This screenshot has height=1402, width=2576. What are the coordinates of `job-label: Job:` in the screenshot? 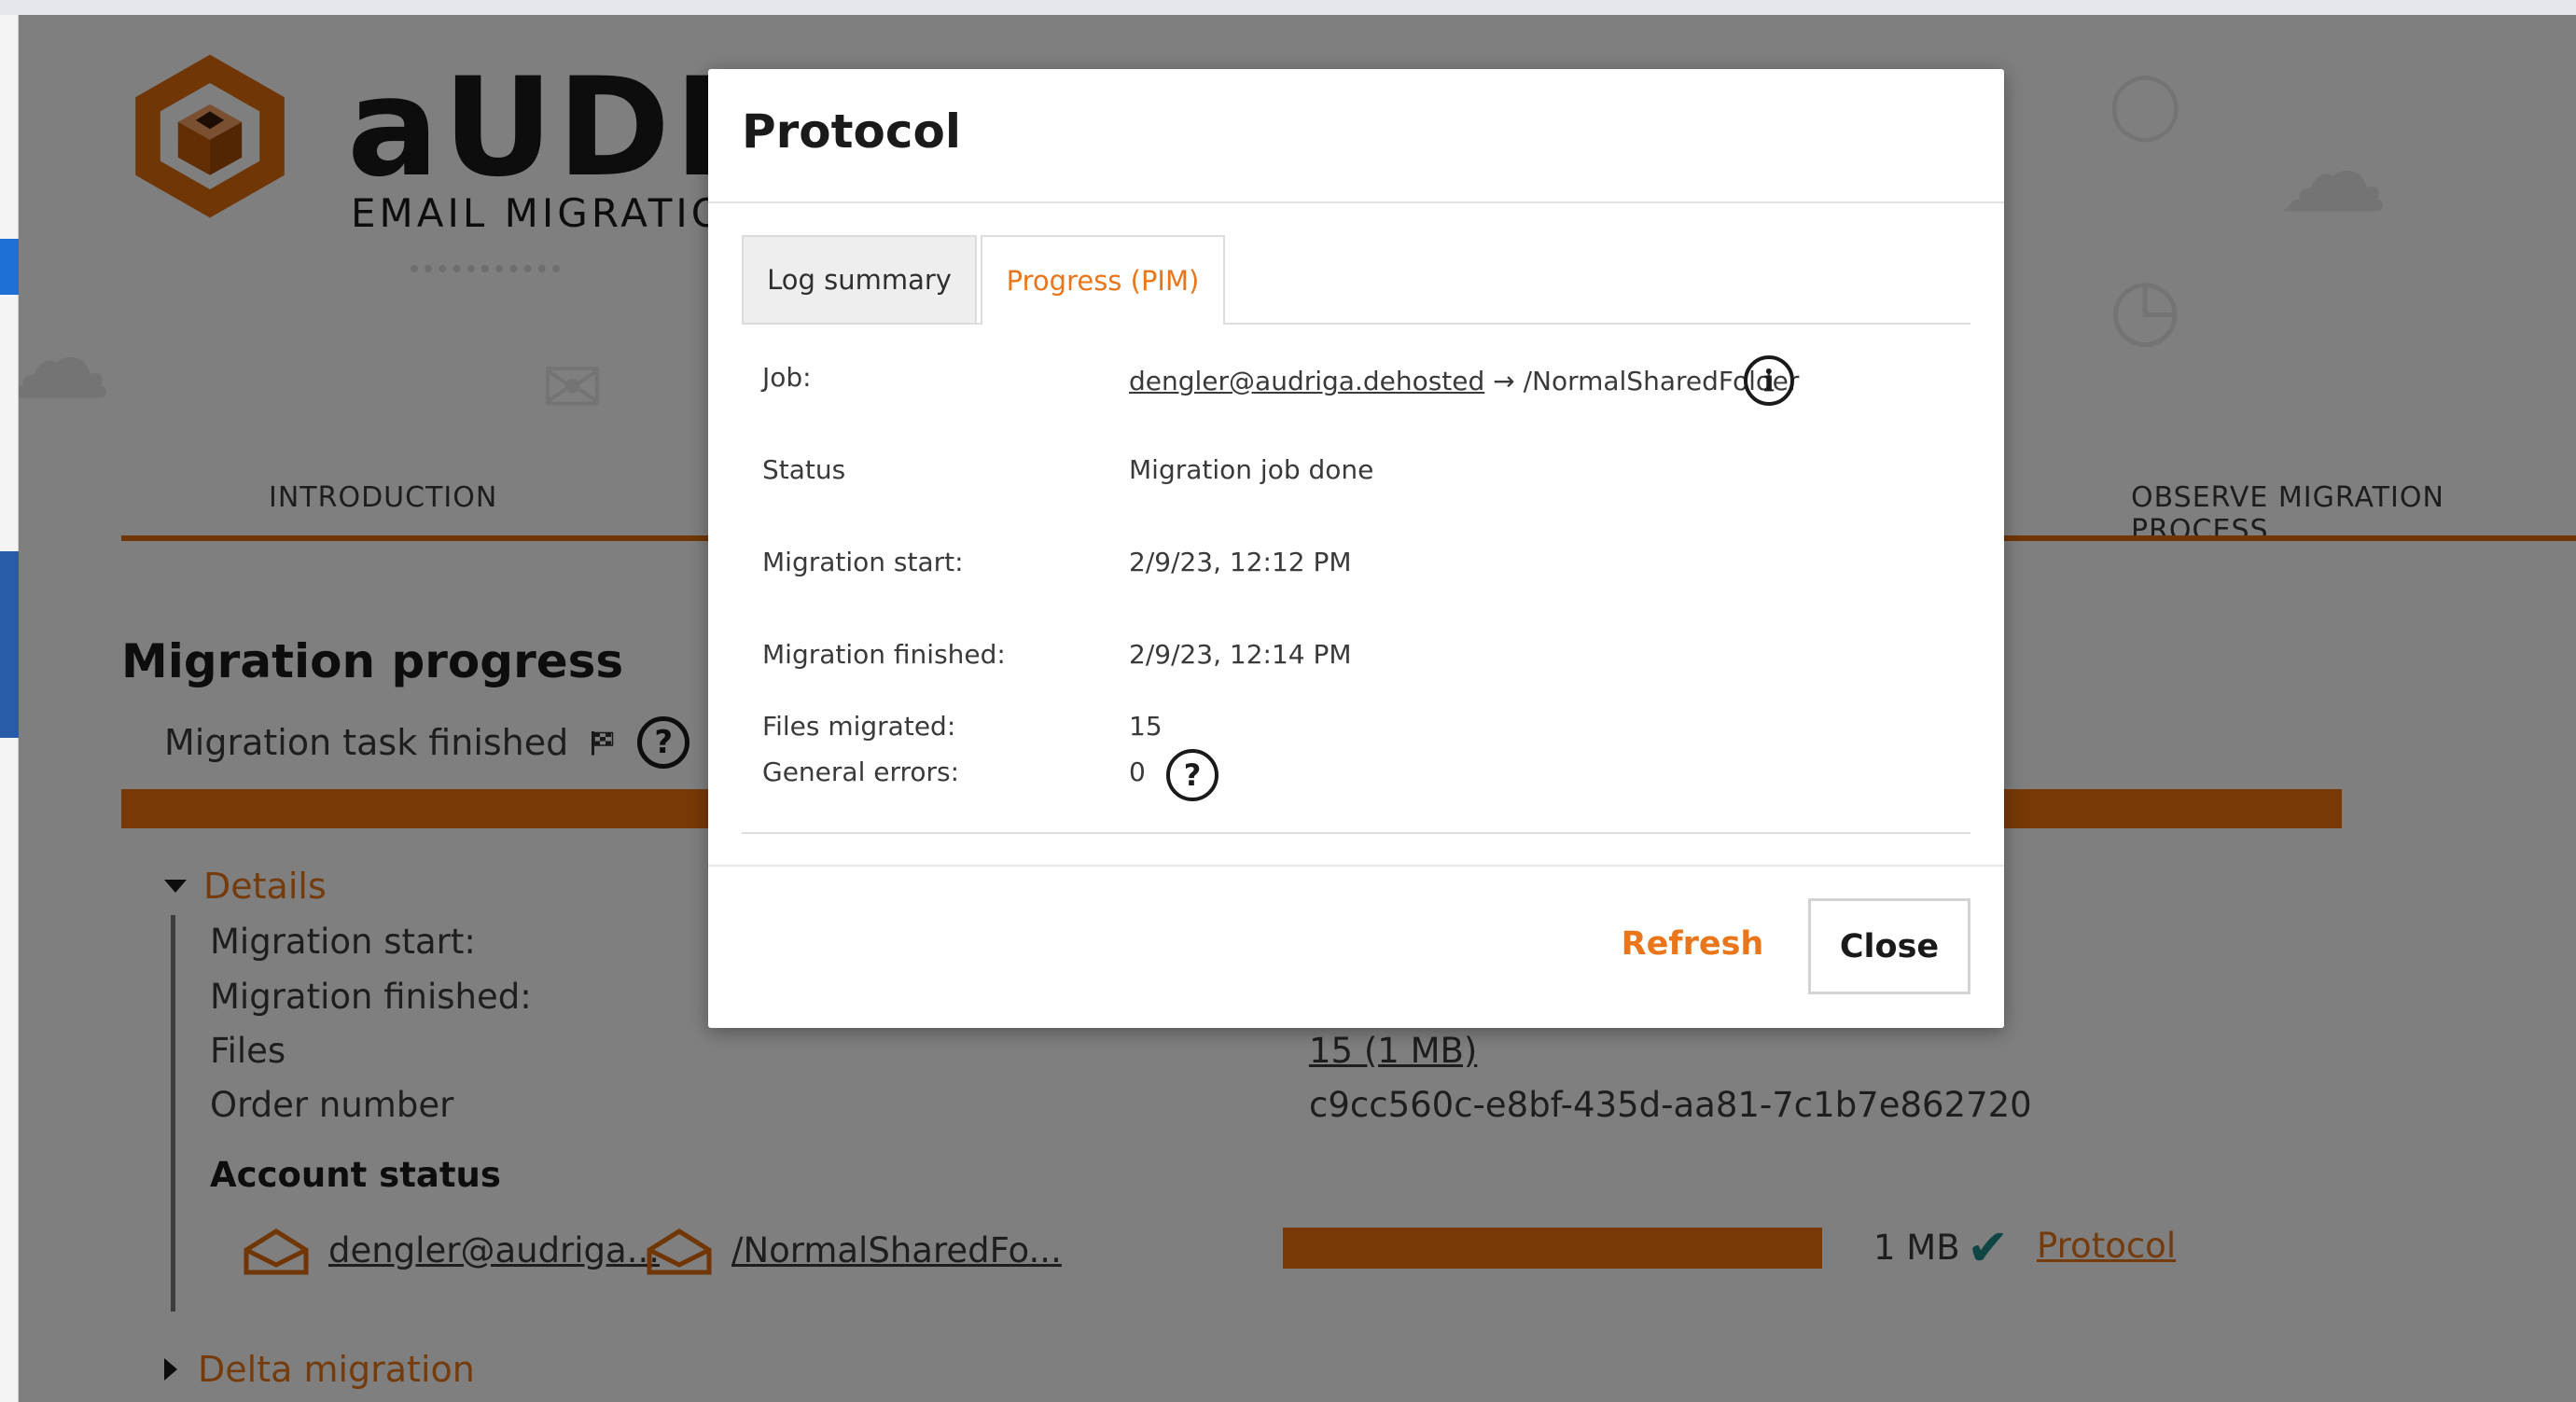 It's located at (787, 377).